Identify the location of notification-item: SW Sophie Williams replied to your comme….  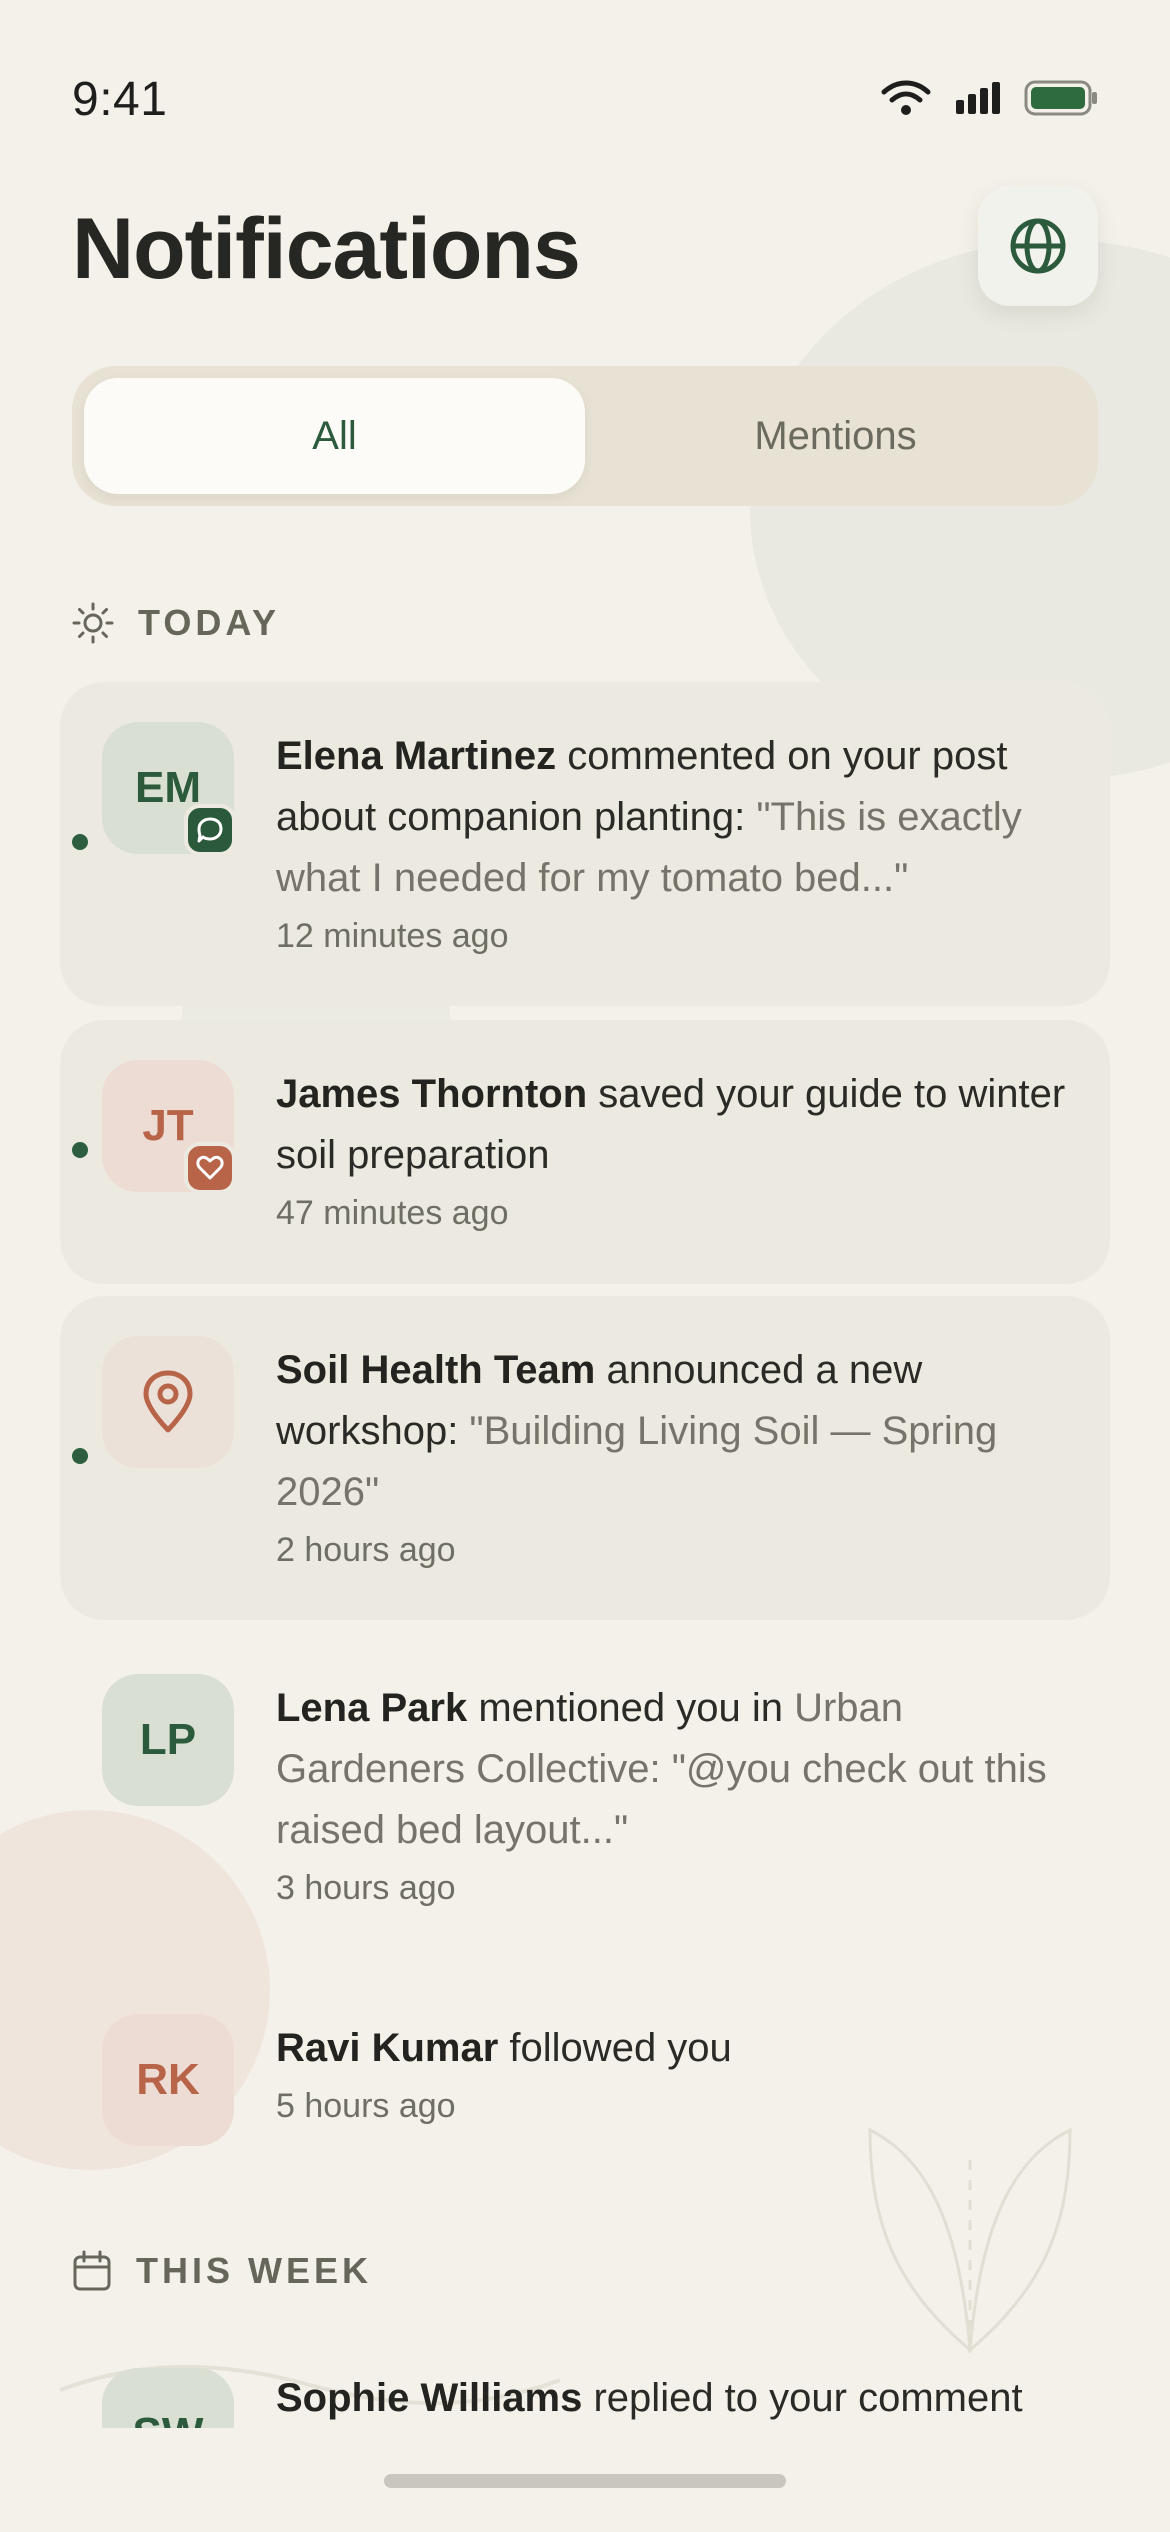
(585, 2378).